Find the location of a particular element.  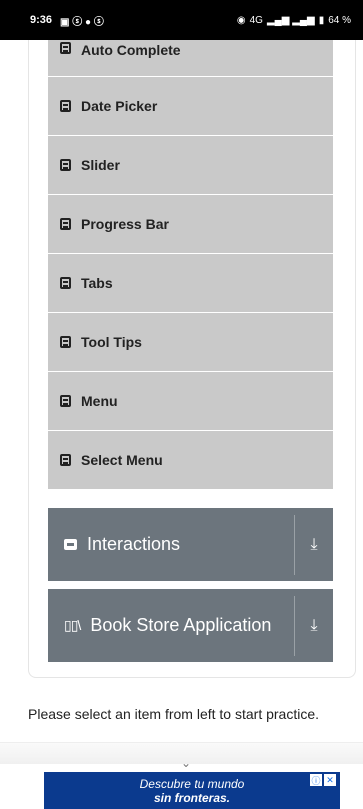

battery-level: 64 % is located at coordinates (339, 20).